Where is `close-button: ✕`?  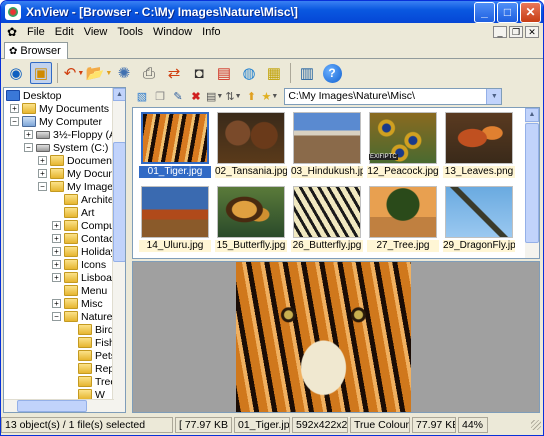 close-button: ✕ is located at coordinates (530, 12).